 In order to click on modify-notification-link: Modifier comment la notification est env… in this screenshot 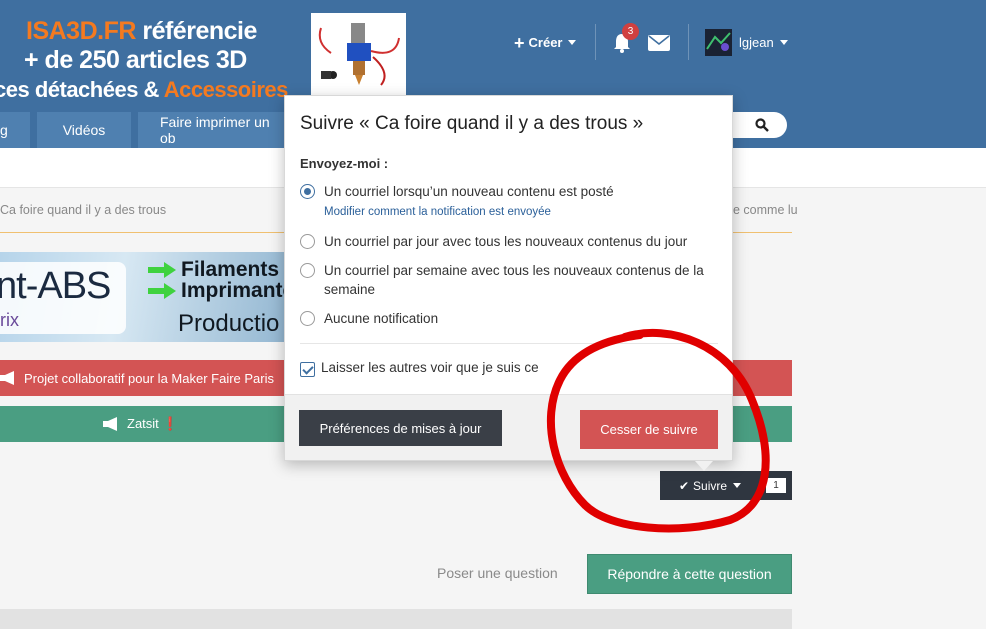, I will do `click(437, 212)`.